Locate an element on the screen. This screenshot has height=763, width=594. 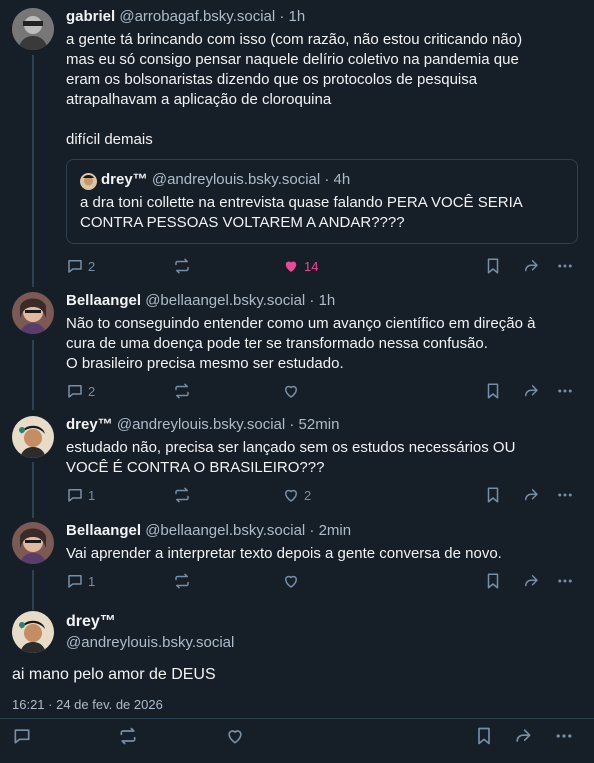
divider is located at coordinates (297, 718).